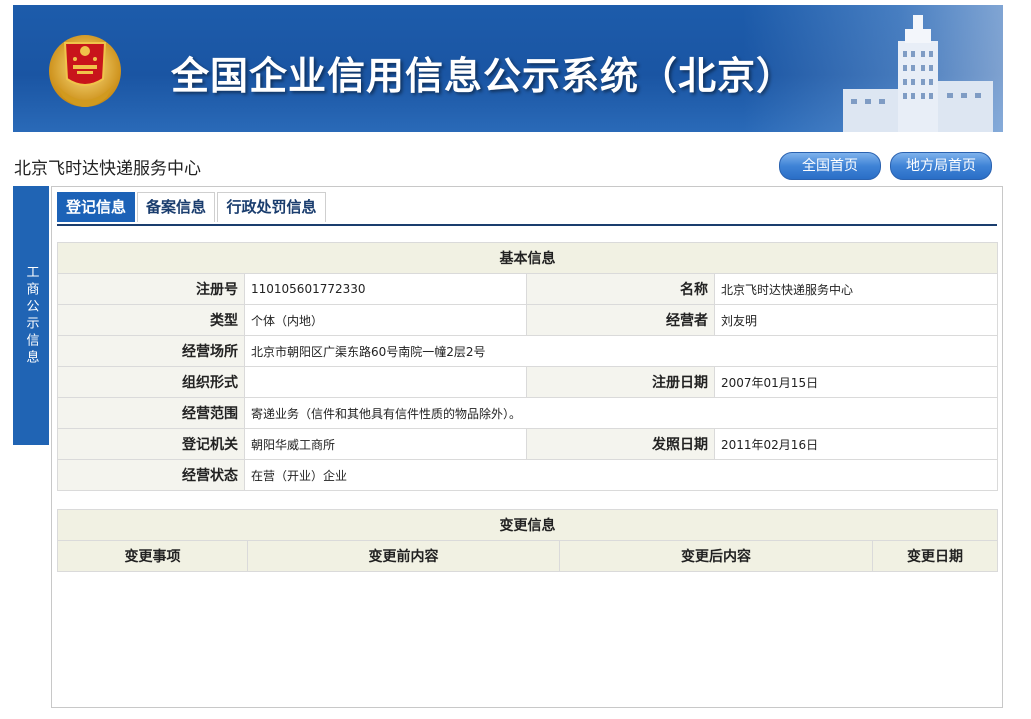 The width and height of the screenshot is (1031, 719). I want to click on change-info-title: 变更信息, so click(527, 525).